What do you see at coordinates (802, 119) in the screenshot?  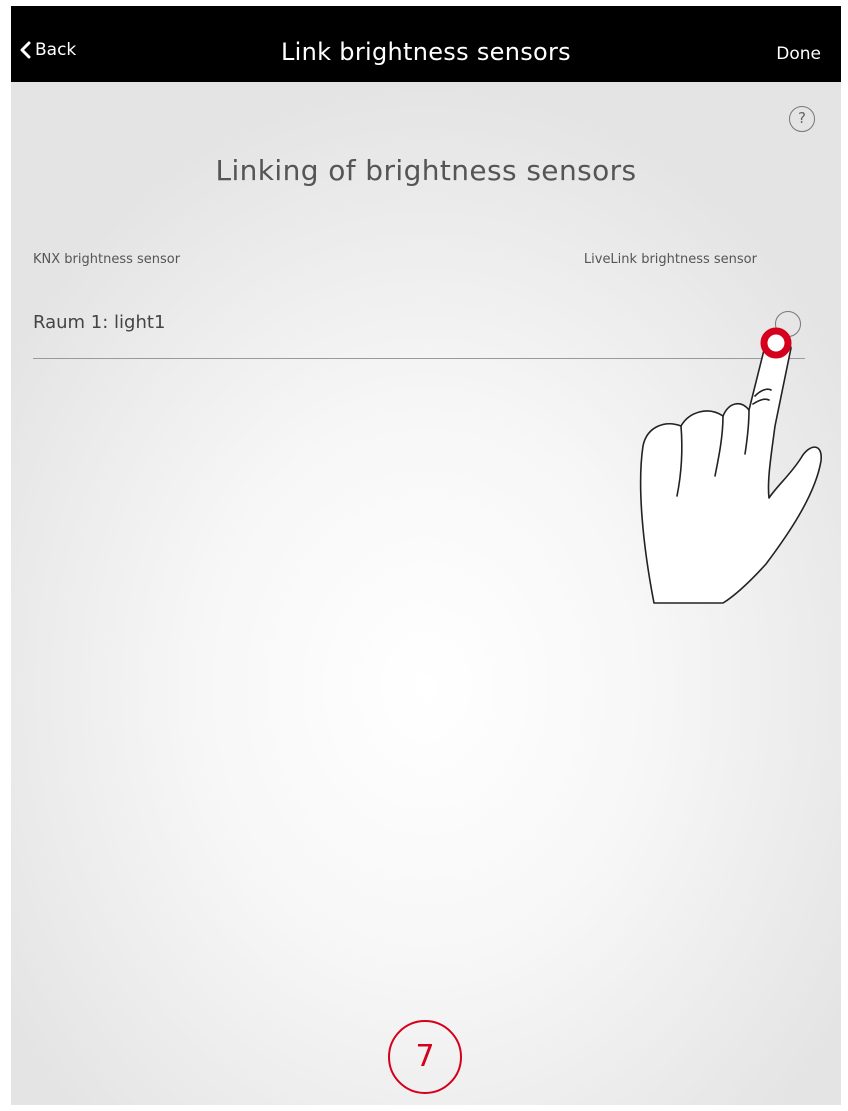 I see `help-icon: ?` at bounding box center [802, 119].